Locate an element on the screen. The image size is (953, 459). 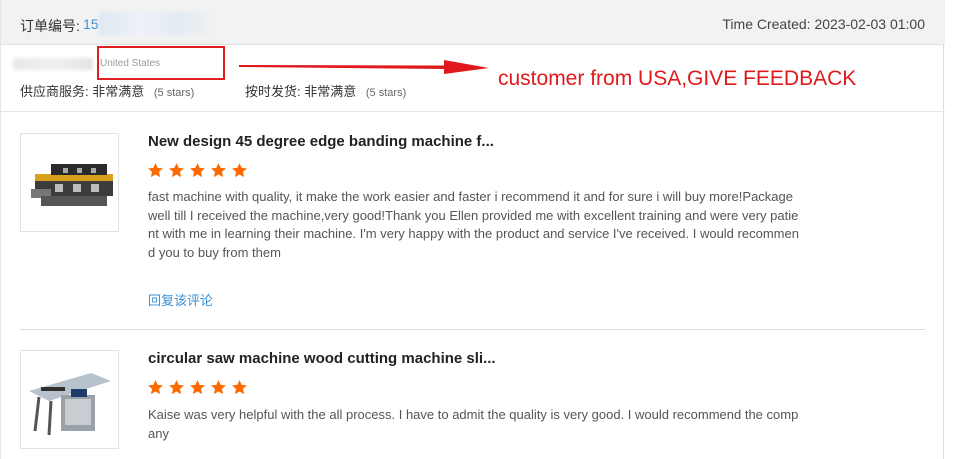
supplier-service-stars: (5 stars) is located at coordinates (174, 93).